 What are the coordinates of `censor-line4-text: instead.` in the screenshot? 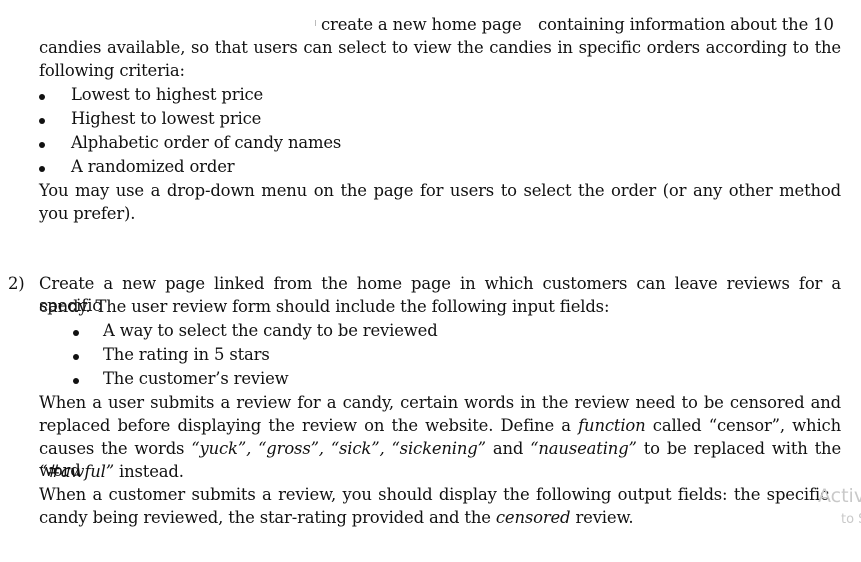 It's located at (148, 471).